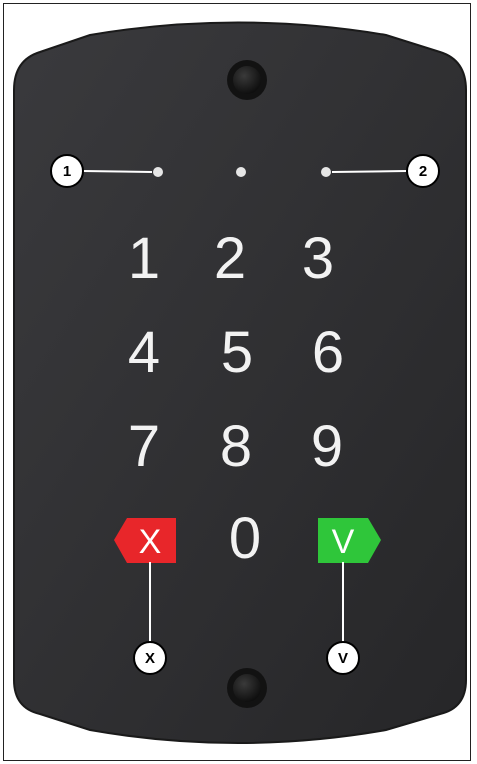 This screenshot has height=764, width=477. I want to click on led-indicator-center, so click(241, 172).